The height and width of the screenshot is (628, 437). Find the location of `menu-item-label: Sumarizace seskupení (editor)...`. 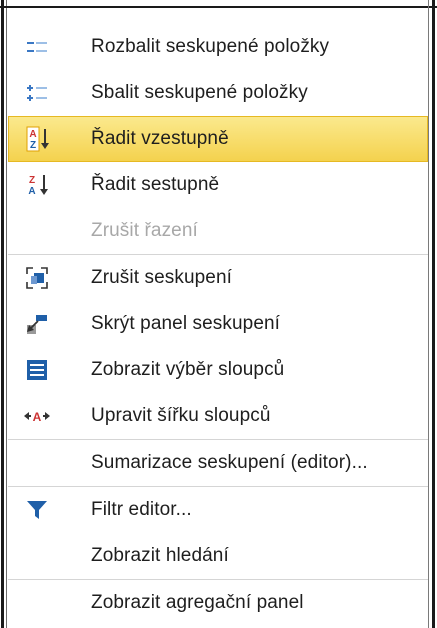

menu-item-label: Sumarizace seskupení (editor)... is located at coordinates (229, 462).